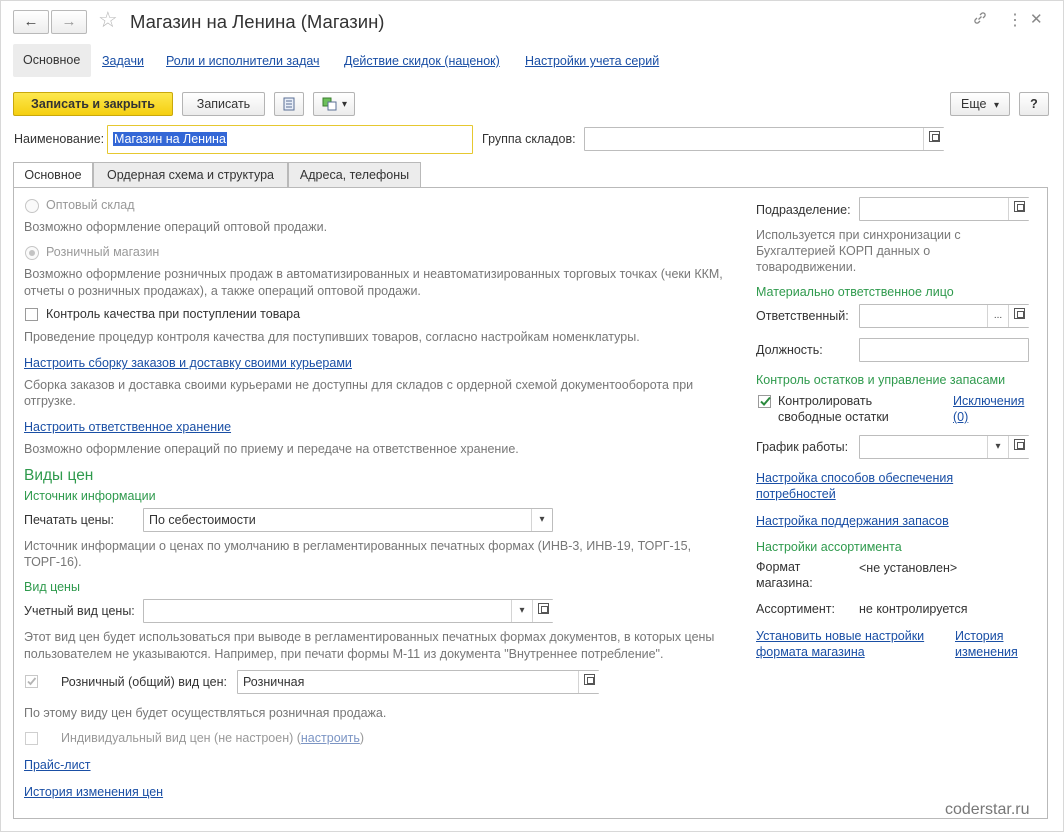  I want to click on nav-tab-discounts: Действие скидок (наценок), so click(422, 61).